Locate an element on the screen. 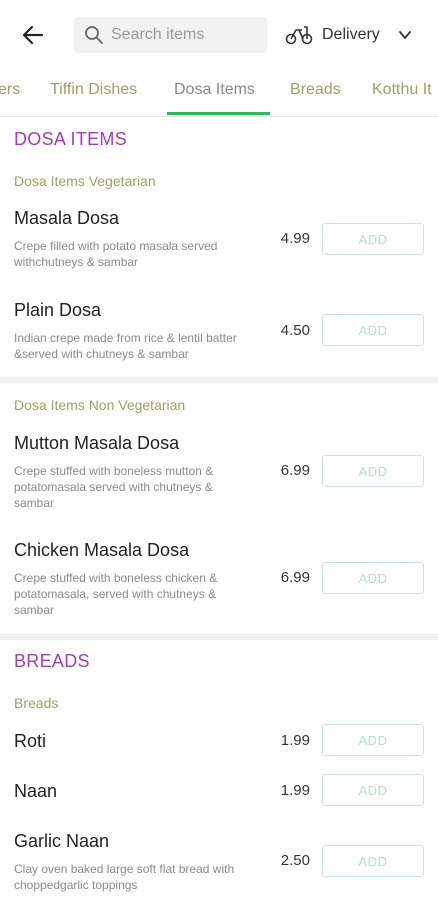 This screenshot has height=900, width=438. back-arrow-icon is located at coordinates (33, 35).